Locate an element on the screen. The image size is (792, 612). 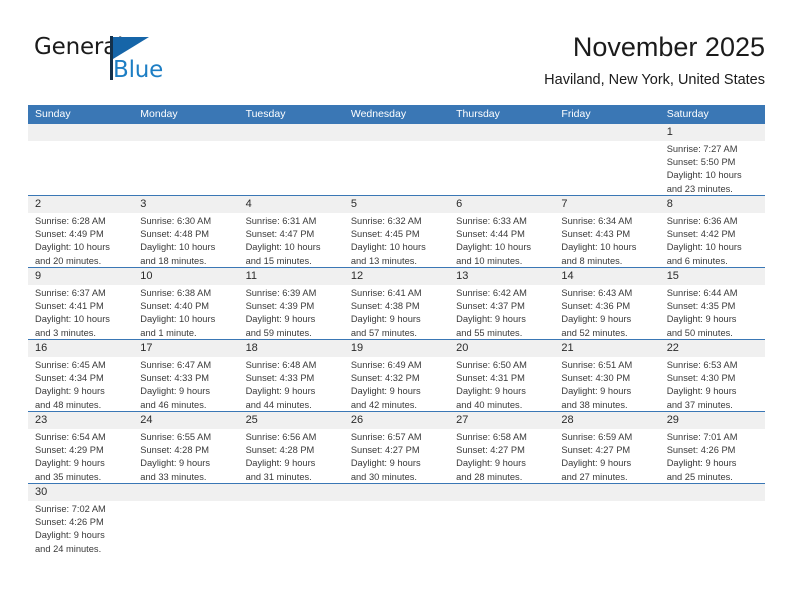
day-number: 6 is located at coordinates (501, 204).